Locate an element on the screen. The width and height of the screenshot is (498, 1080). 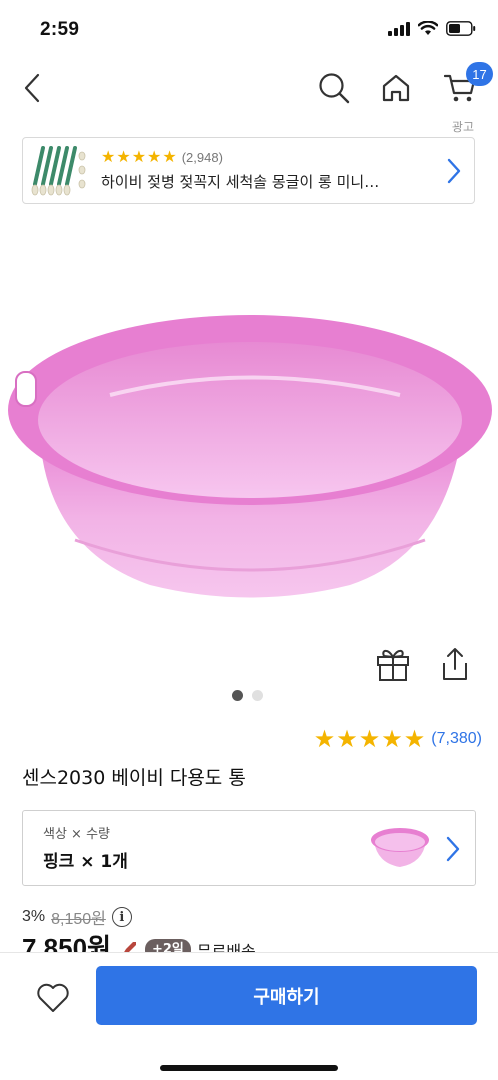
ad-product-thumbnail is located at coordinates (58, 171).